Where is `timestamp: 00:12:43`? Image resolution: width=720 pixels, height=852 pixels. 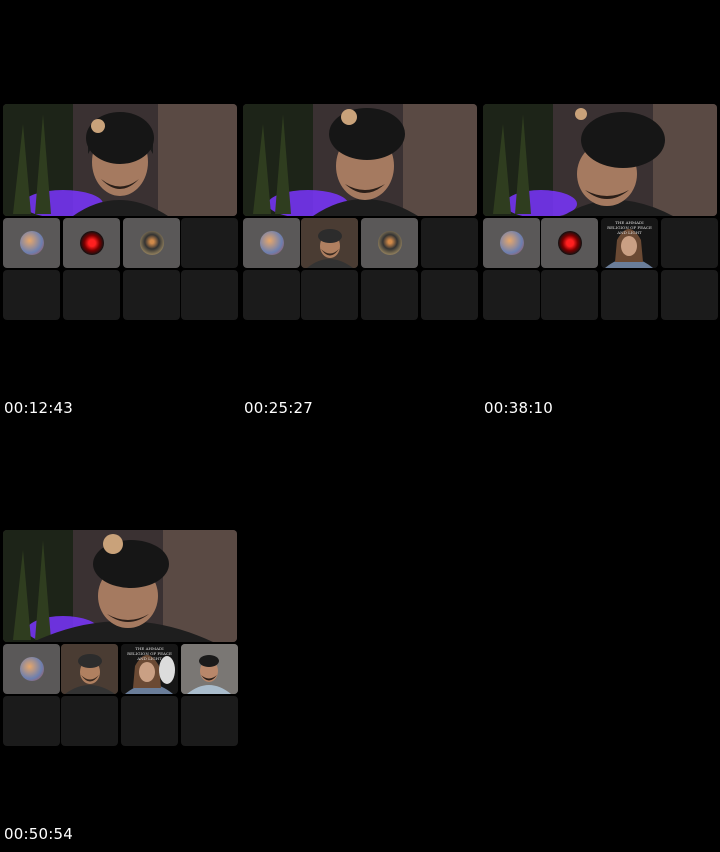 timestamp: 00:12:43 is located at coordinates (38, 408).